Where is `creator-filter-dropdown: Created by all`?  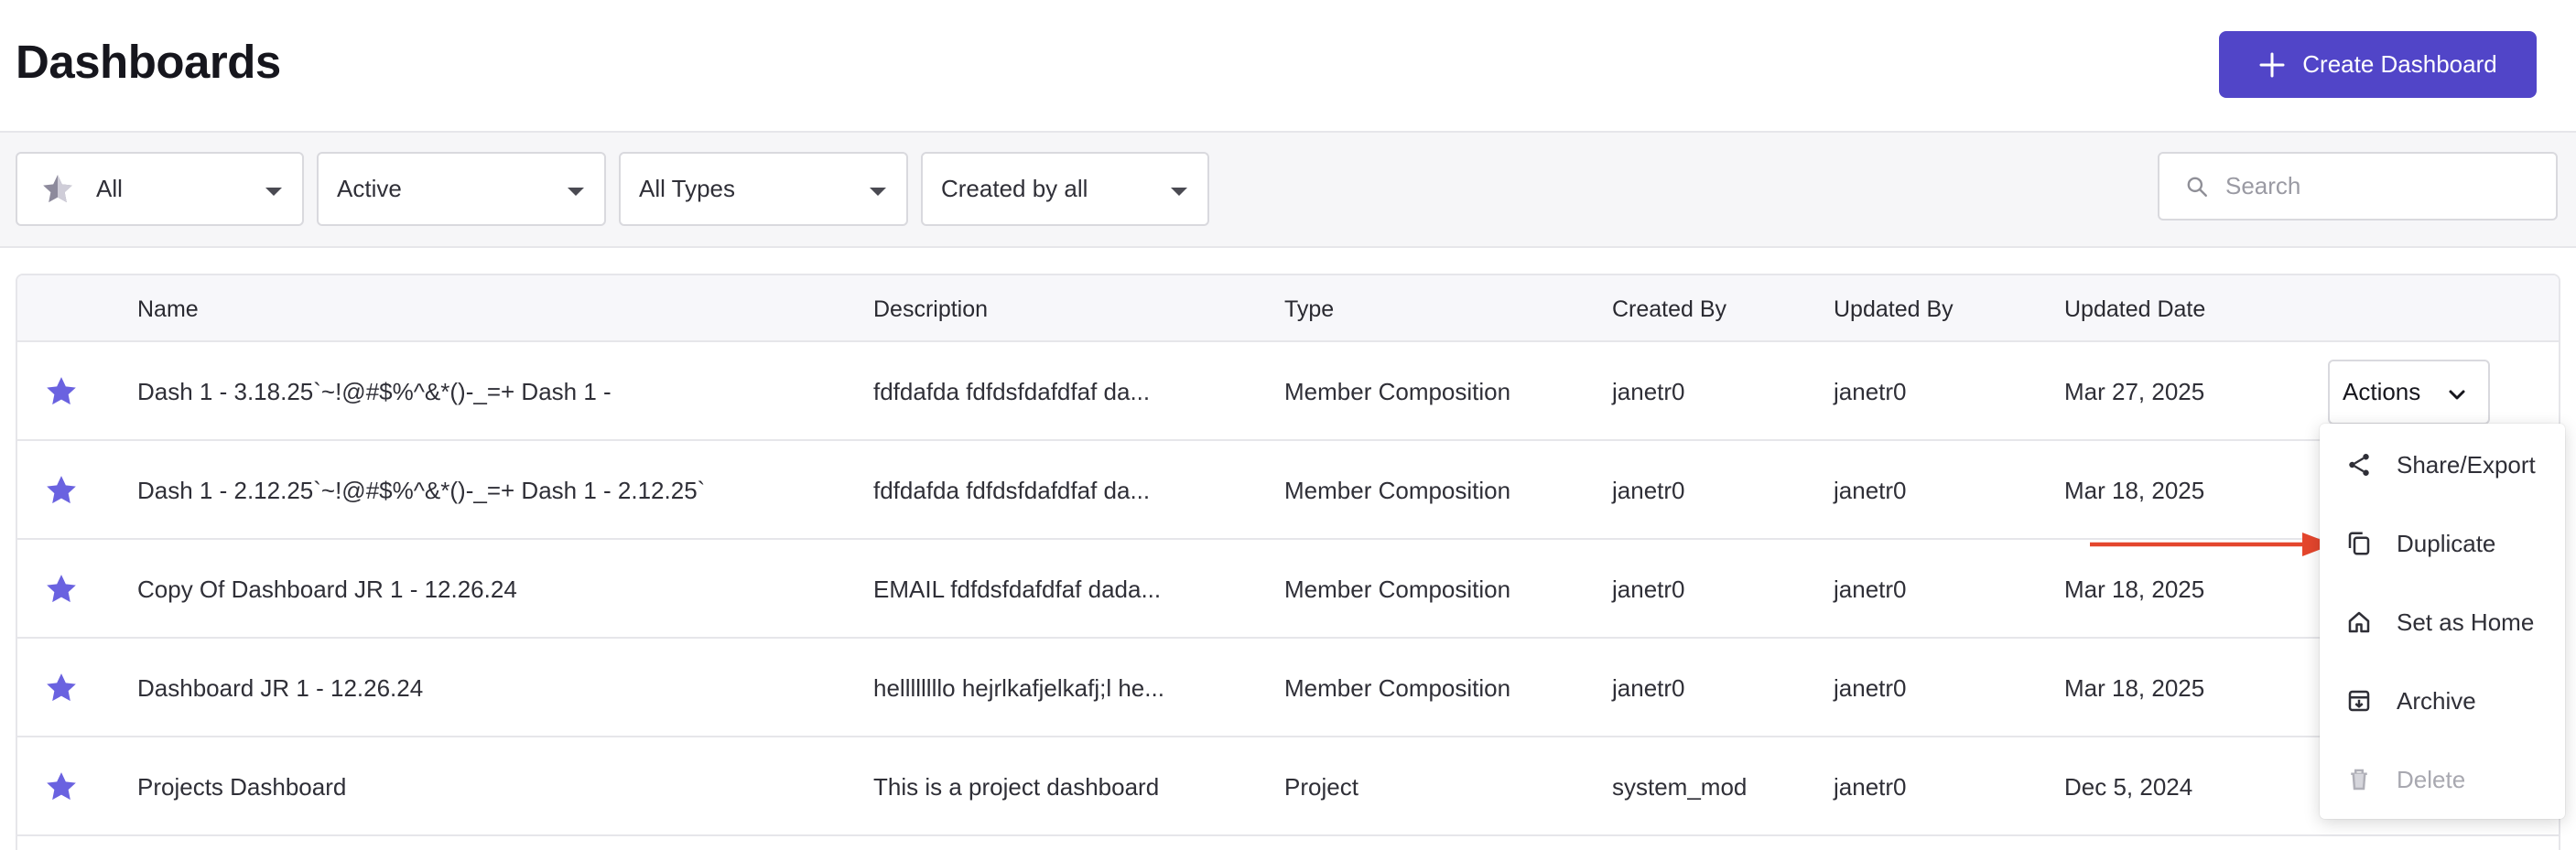 creator-filter-dropdown: Created by all is located at coordinates (1065, 189).